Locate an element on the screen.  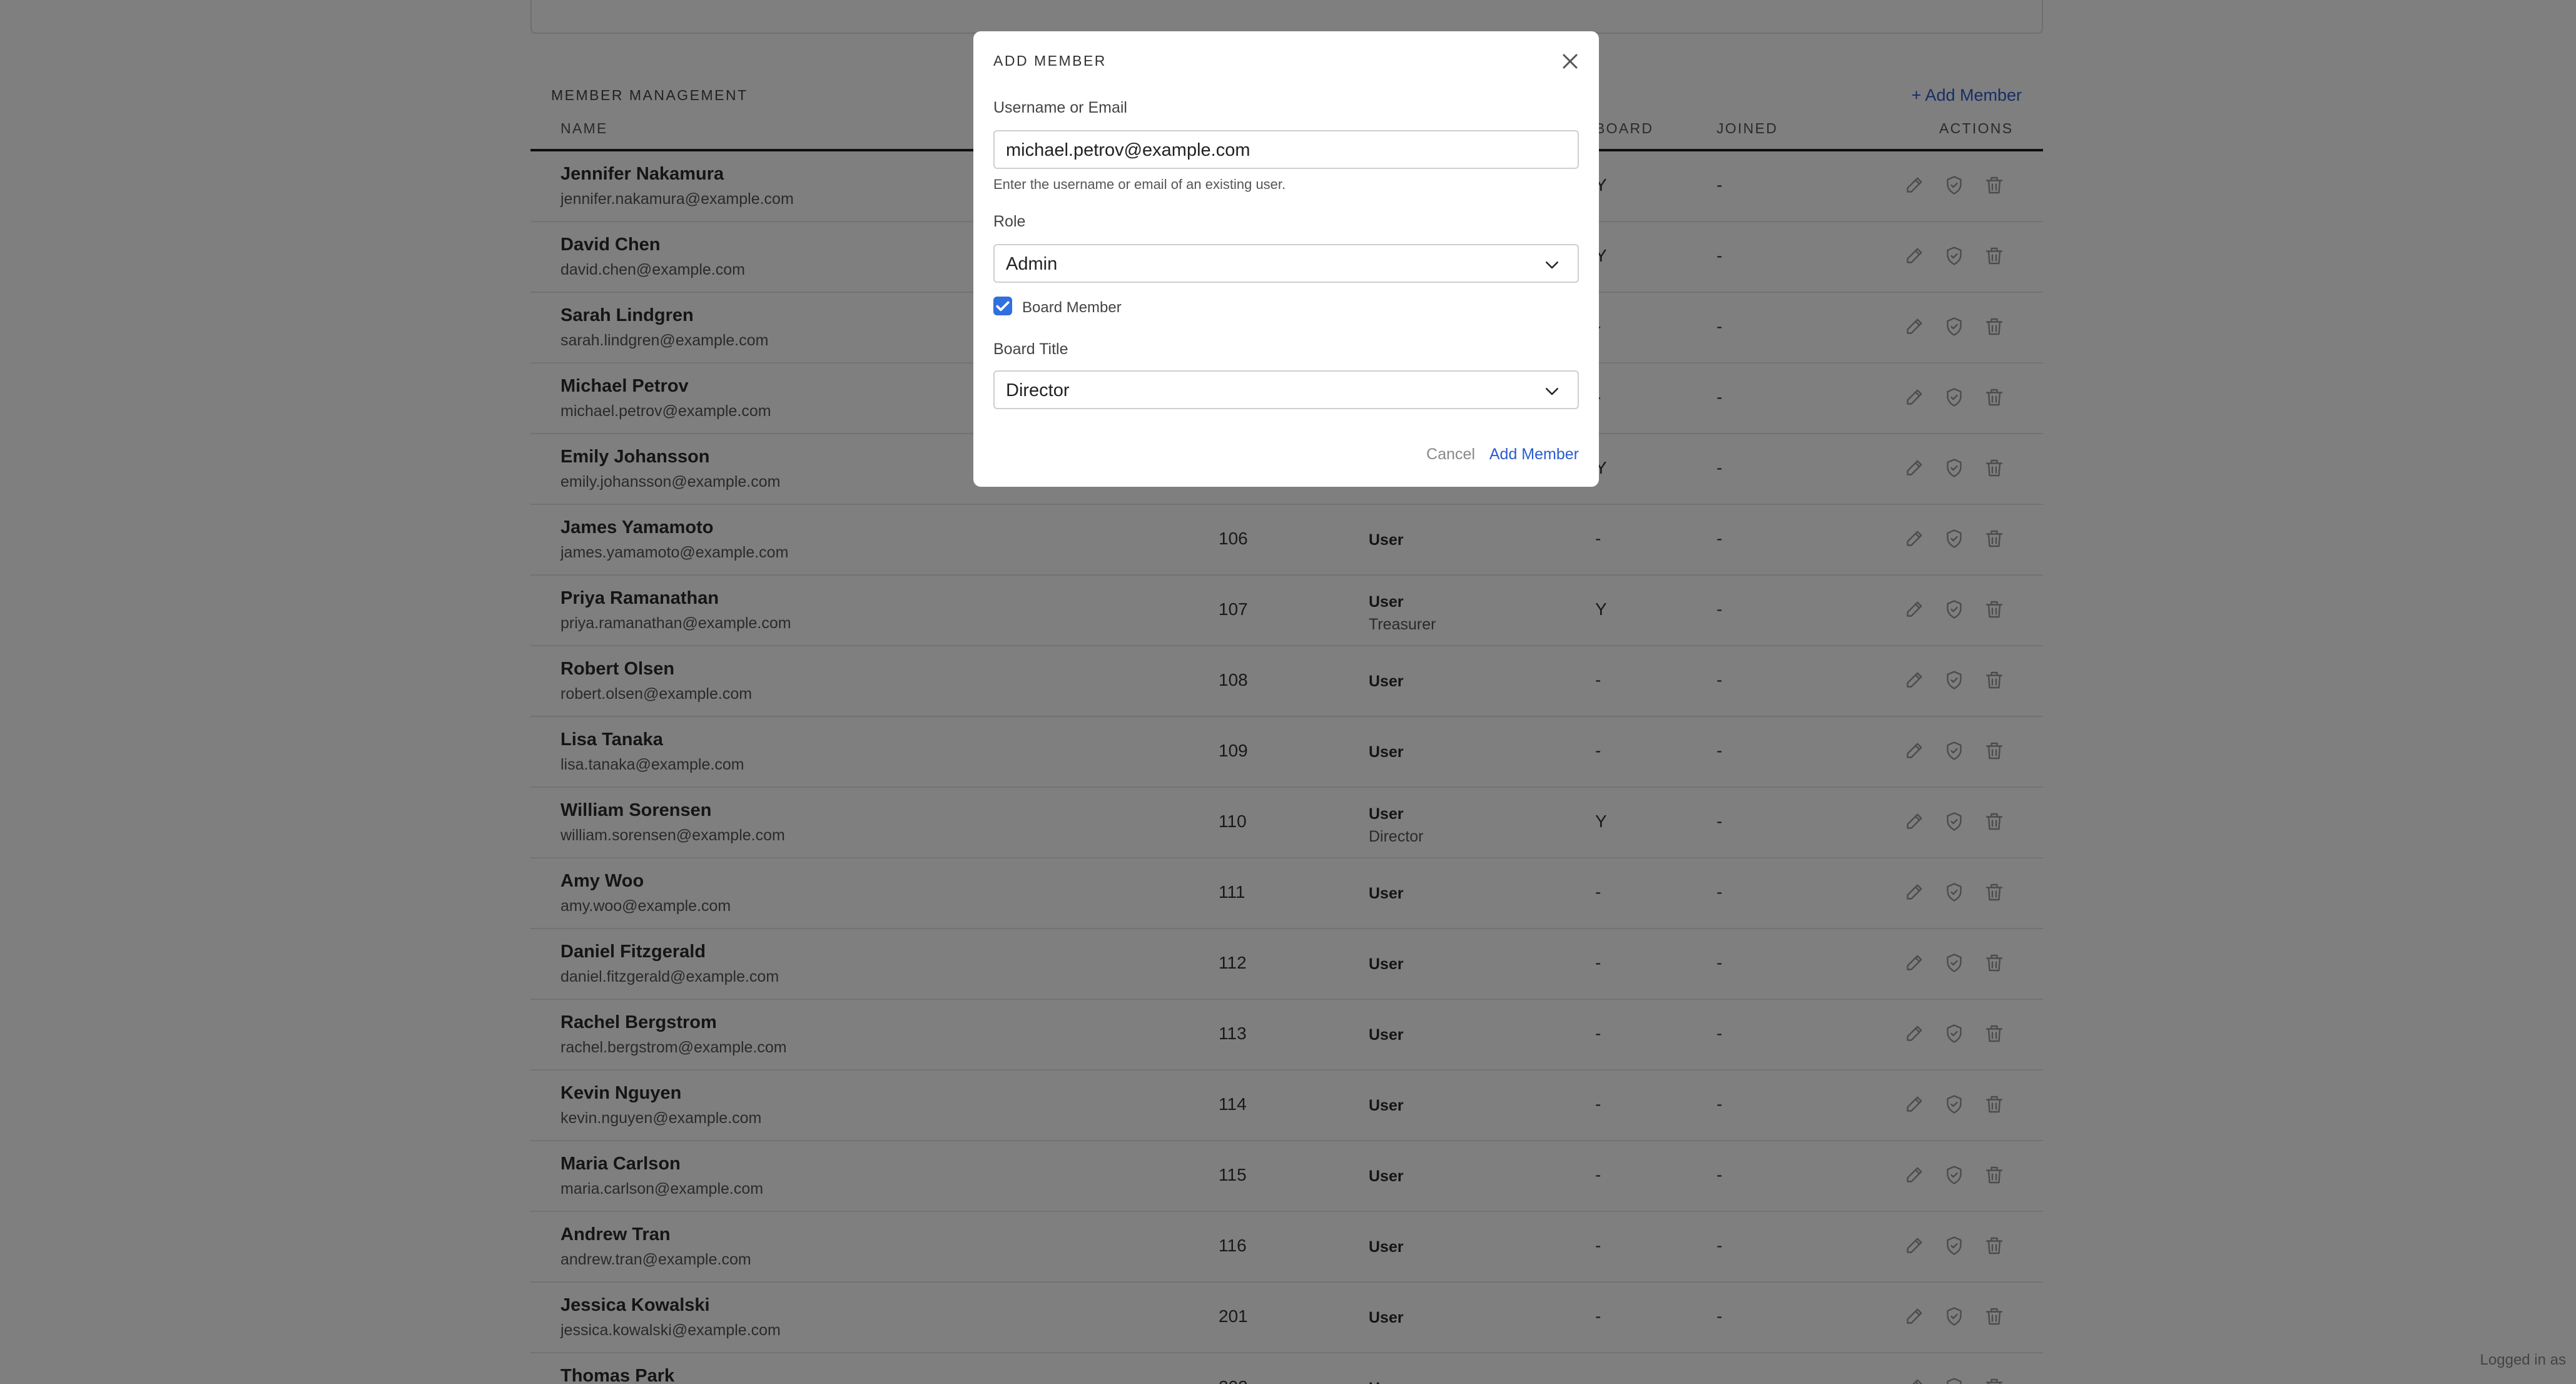
board-member-label: Board Member is located at coordinates (1072, 308).